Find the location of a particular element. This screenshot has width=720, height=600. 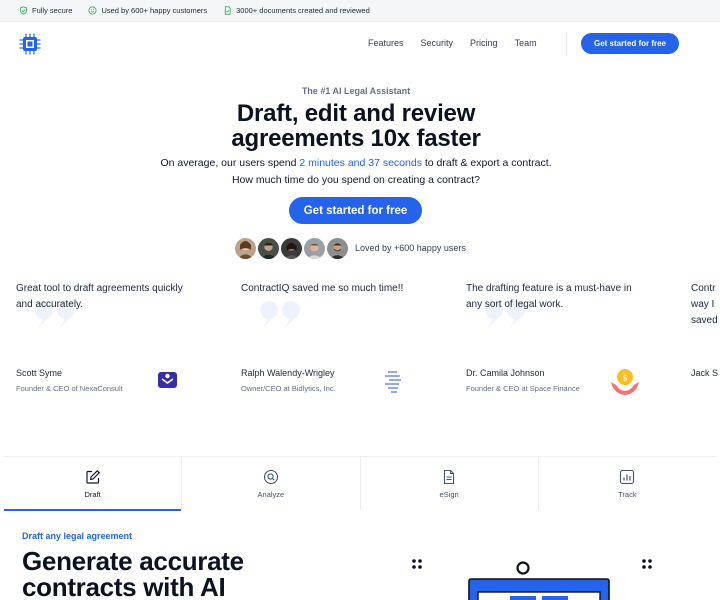

testimonial-name: Dr. Camila Johnson is located at coordinates (505, 373).